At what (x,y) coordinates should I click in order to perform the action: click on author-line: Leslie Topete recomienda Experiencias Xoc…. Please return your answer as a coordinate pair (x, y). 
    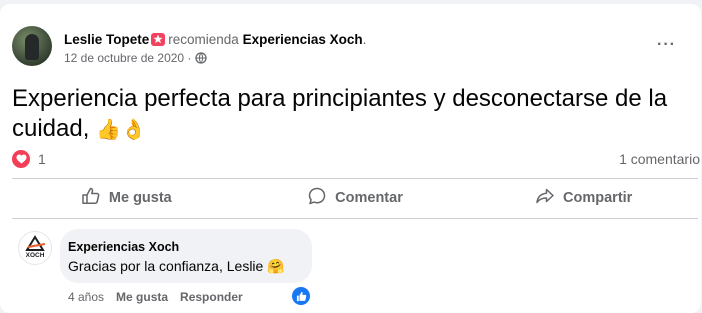
    Looking at the image, I should click on (215, 39).